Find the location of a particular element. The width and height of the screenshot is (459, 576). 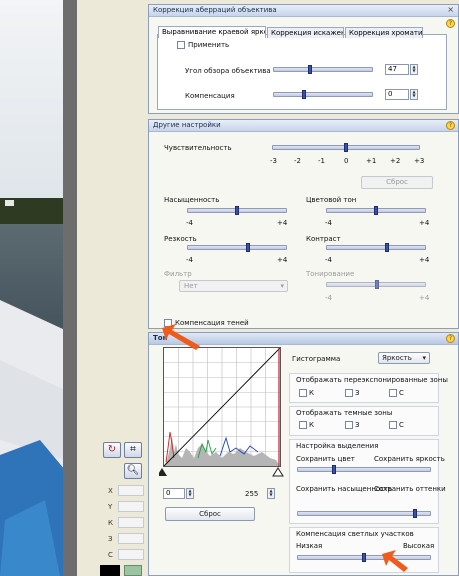

sharpness-slider is located at coordinates (237, 247).